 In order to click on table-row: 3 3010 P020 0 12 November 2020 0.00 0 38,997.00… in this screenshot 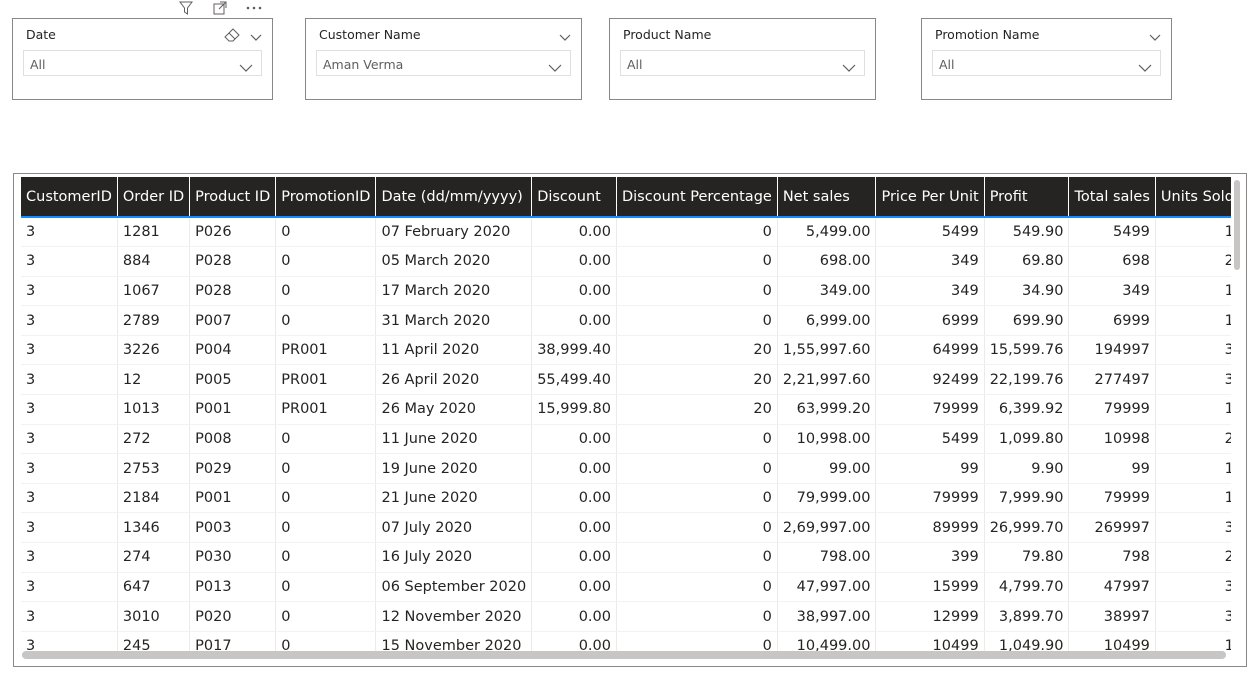, I will do `click(626, 616)`.